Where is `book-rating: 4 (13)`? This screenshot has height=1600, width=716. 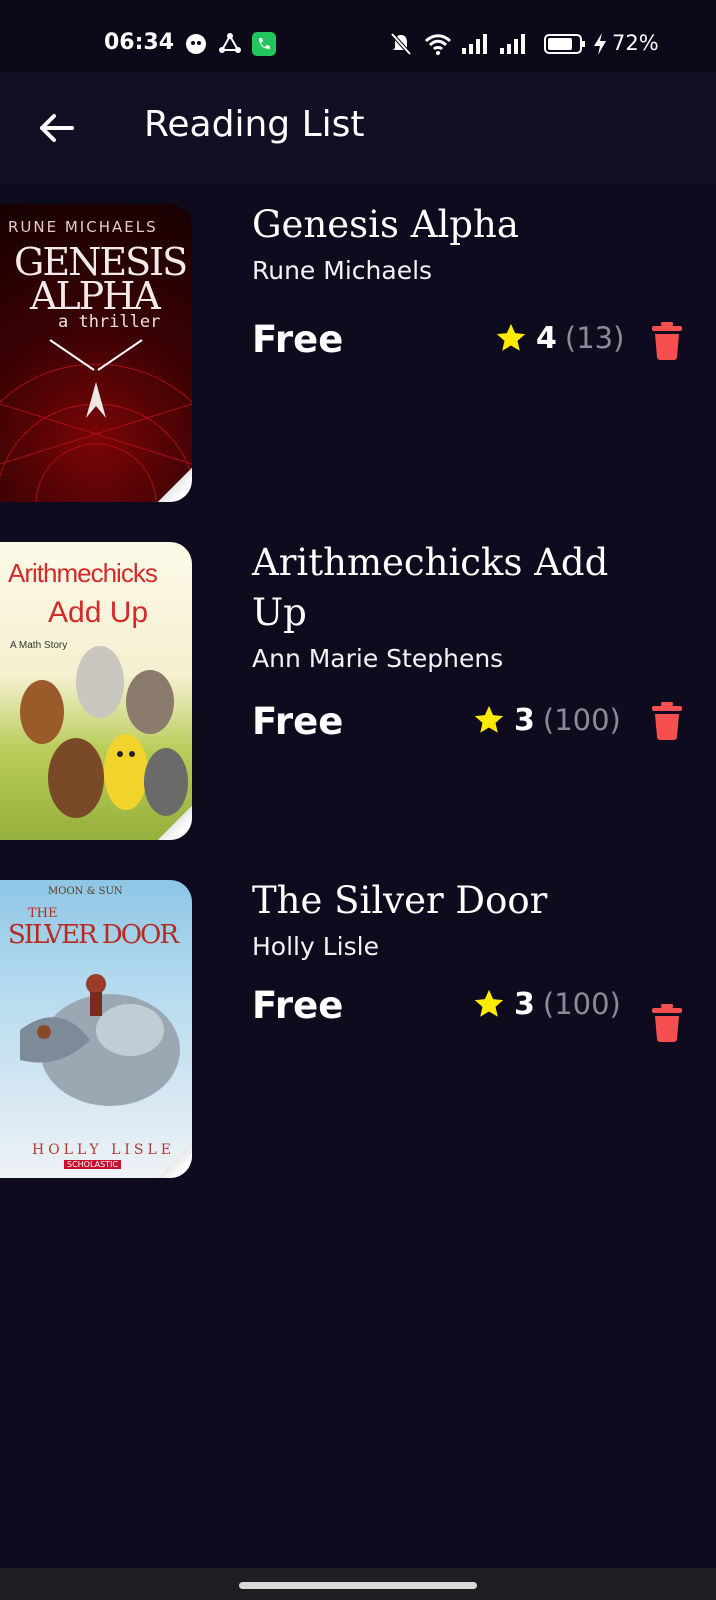 book-rating: 4 (13) is located at coordinates (559, 338).